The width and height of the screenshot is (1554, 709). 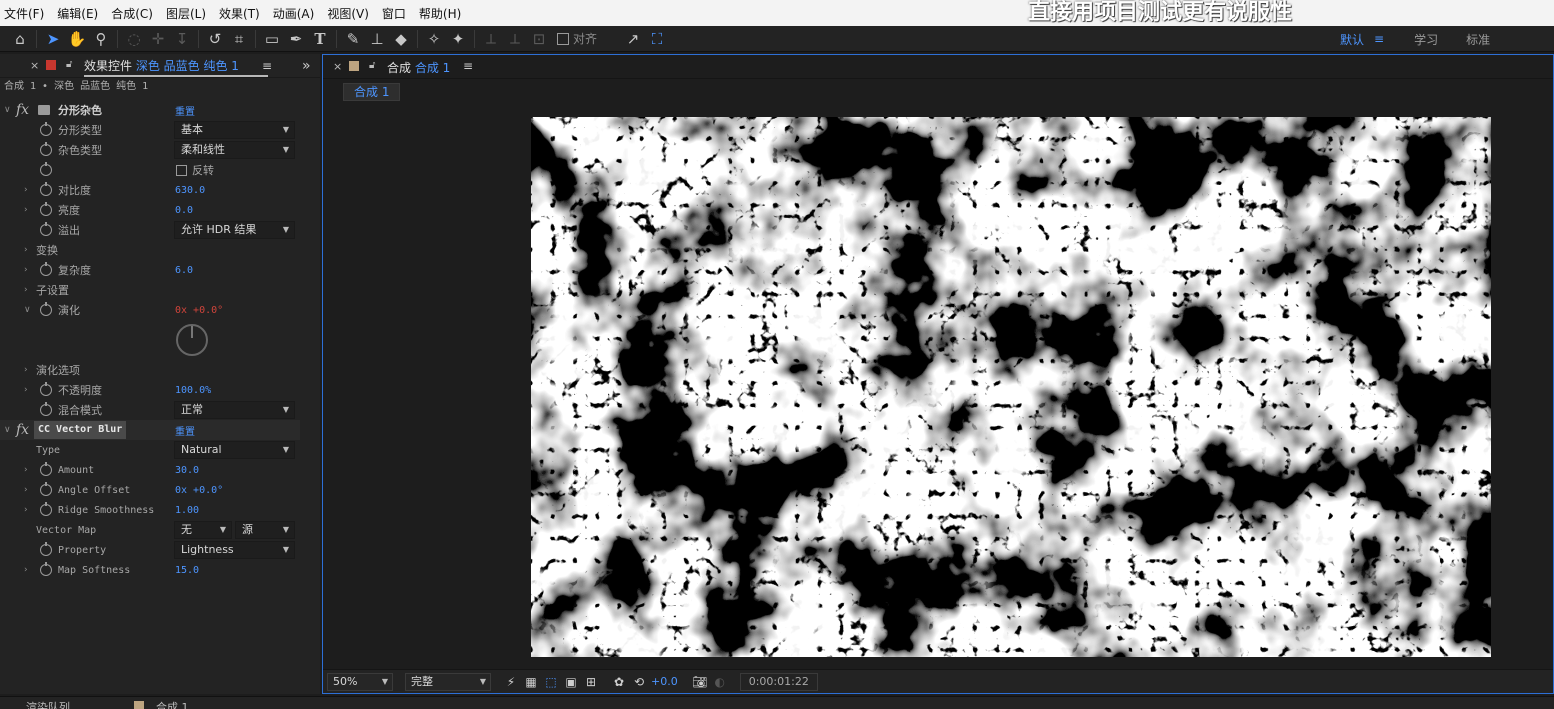 I want to click on roto-brush-icon: ✧, so click(x=434, y=39).